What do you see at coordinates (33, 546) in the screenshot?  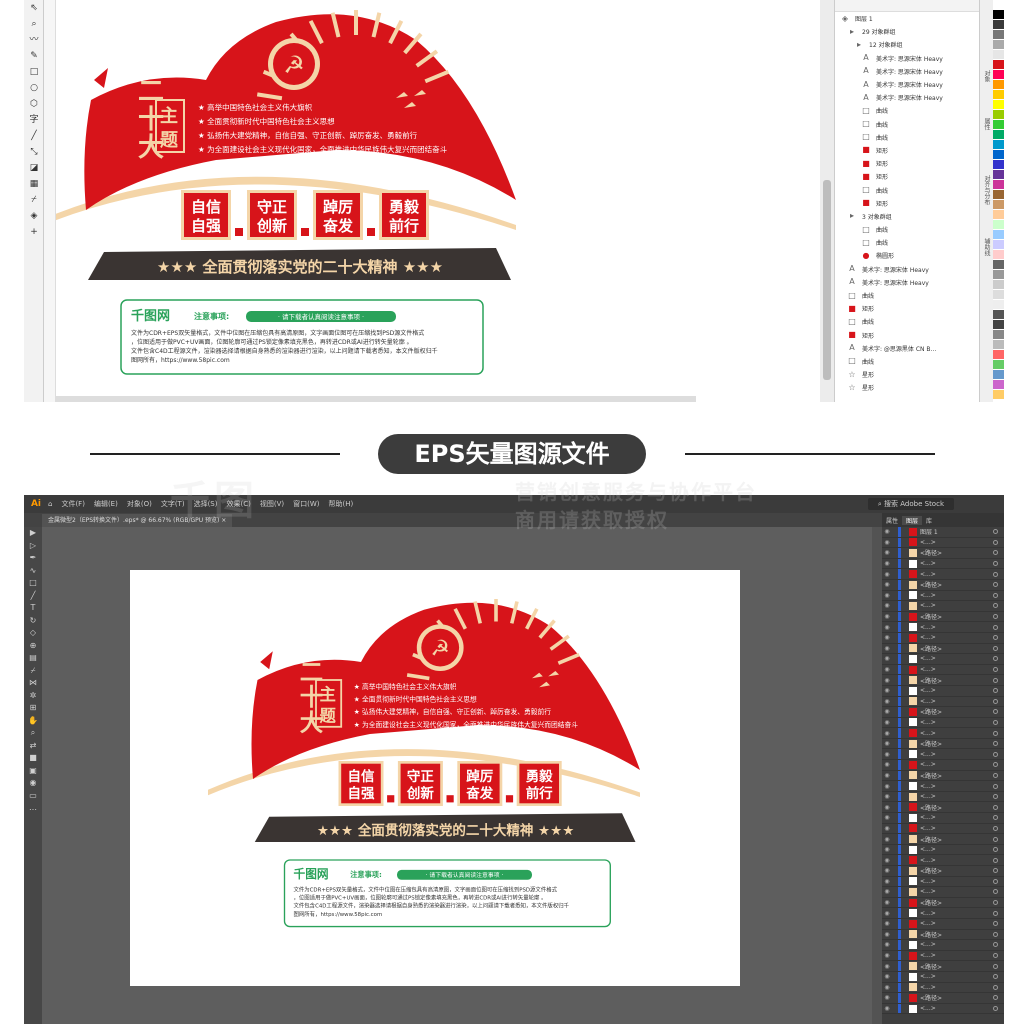 I see `direct-selection-tool-icon: ▷` at bounding box center [33, 546].